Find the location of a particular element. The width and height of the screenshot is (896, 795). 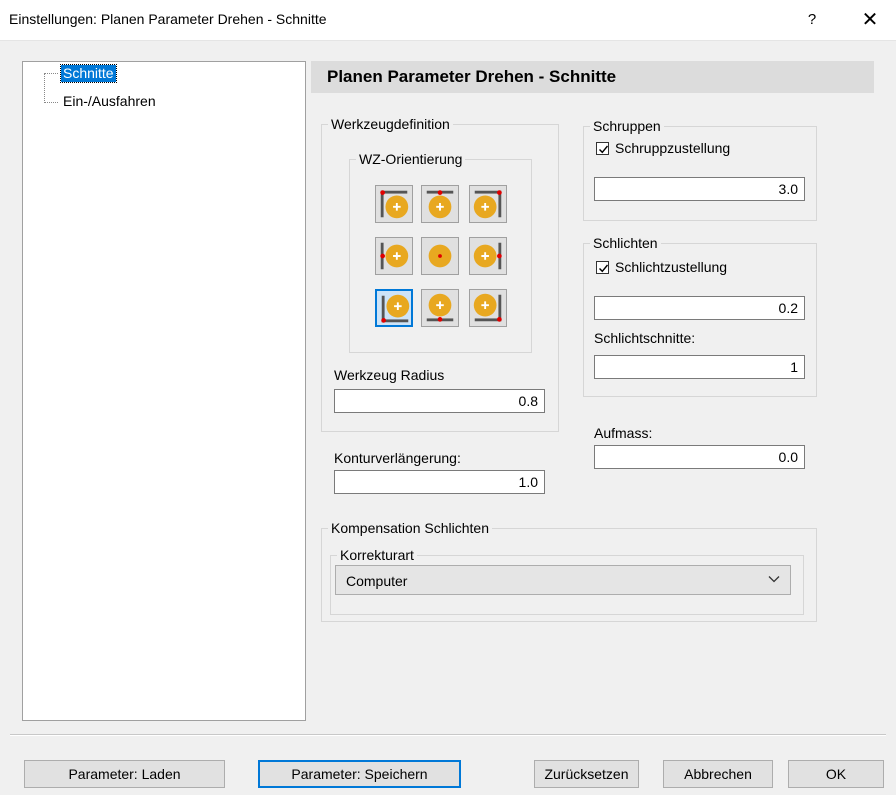

chevron-down-icon is located at coordinates (774, 579).